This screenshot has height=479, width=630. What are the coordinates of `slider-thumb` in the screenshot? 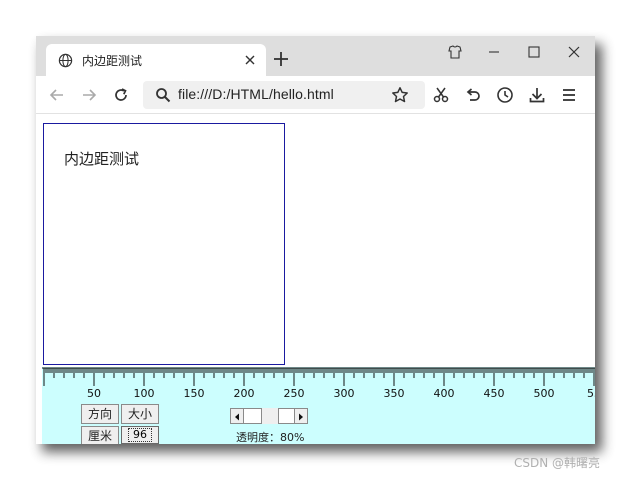 It's located at (270, 416).